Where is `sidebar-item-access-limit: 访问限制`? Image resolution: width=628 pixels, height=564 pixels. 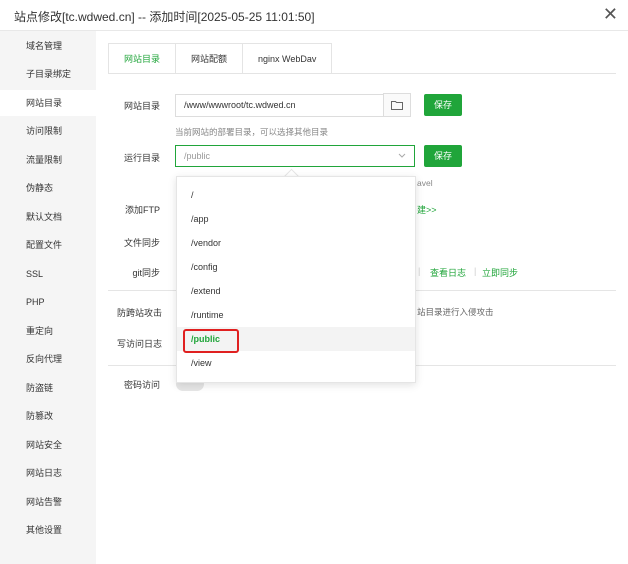
sidebar-item-access-limit: 访问限制 is located at coordinates (48, 131).